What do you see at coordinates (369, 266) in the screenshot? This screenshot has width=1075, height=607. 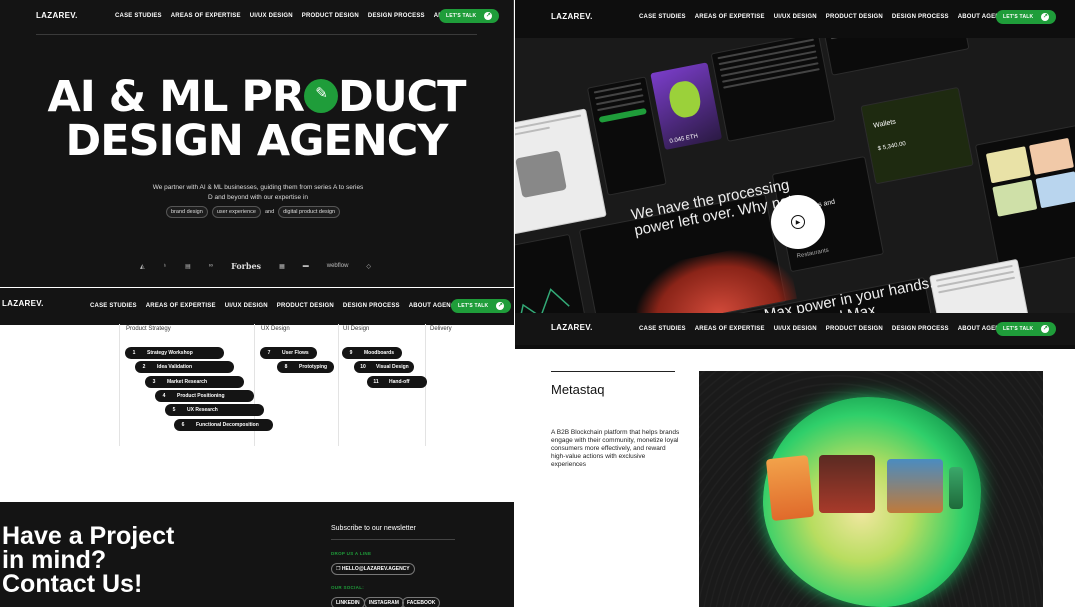 I see `client-logo-9: ◇` at bounding box center [369, 266].